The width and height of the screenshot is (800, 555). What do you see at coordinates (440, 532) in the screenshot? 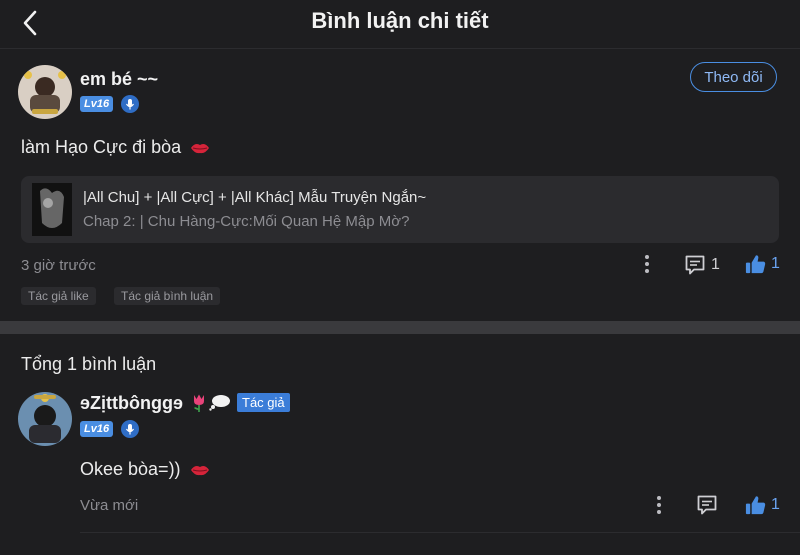
I see `divider` at bounding box center [440, 532].